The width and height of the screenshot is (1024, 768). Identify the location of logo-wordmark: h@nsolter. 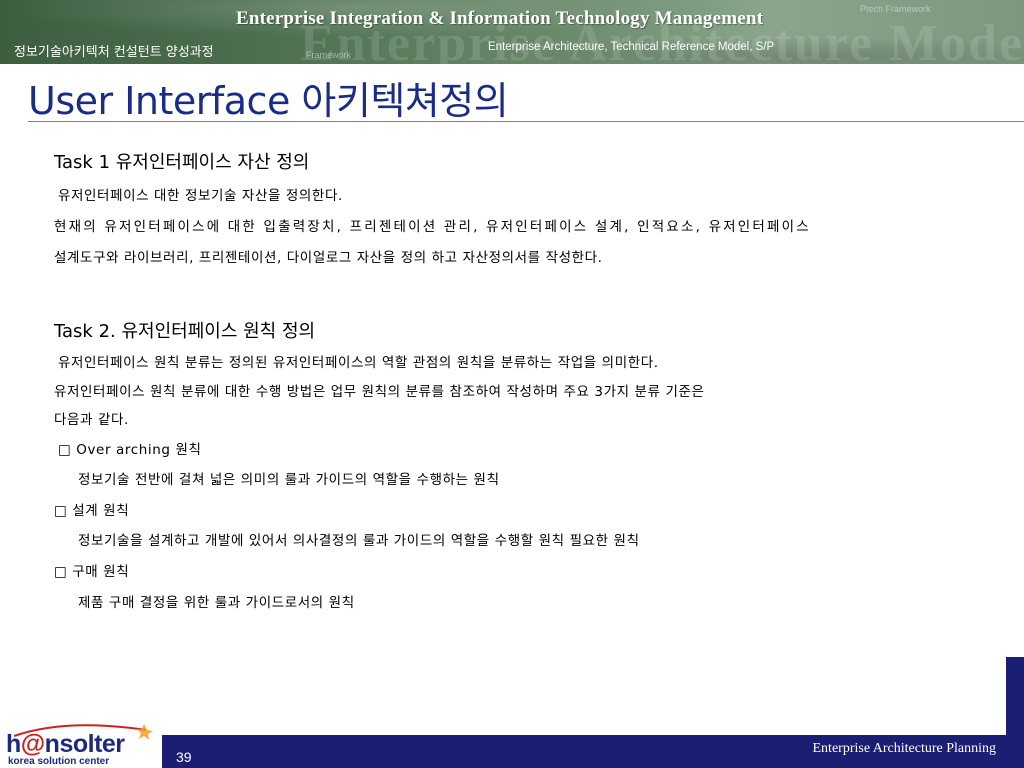
(65, 744).